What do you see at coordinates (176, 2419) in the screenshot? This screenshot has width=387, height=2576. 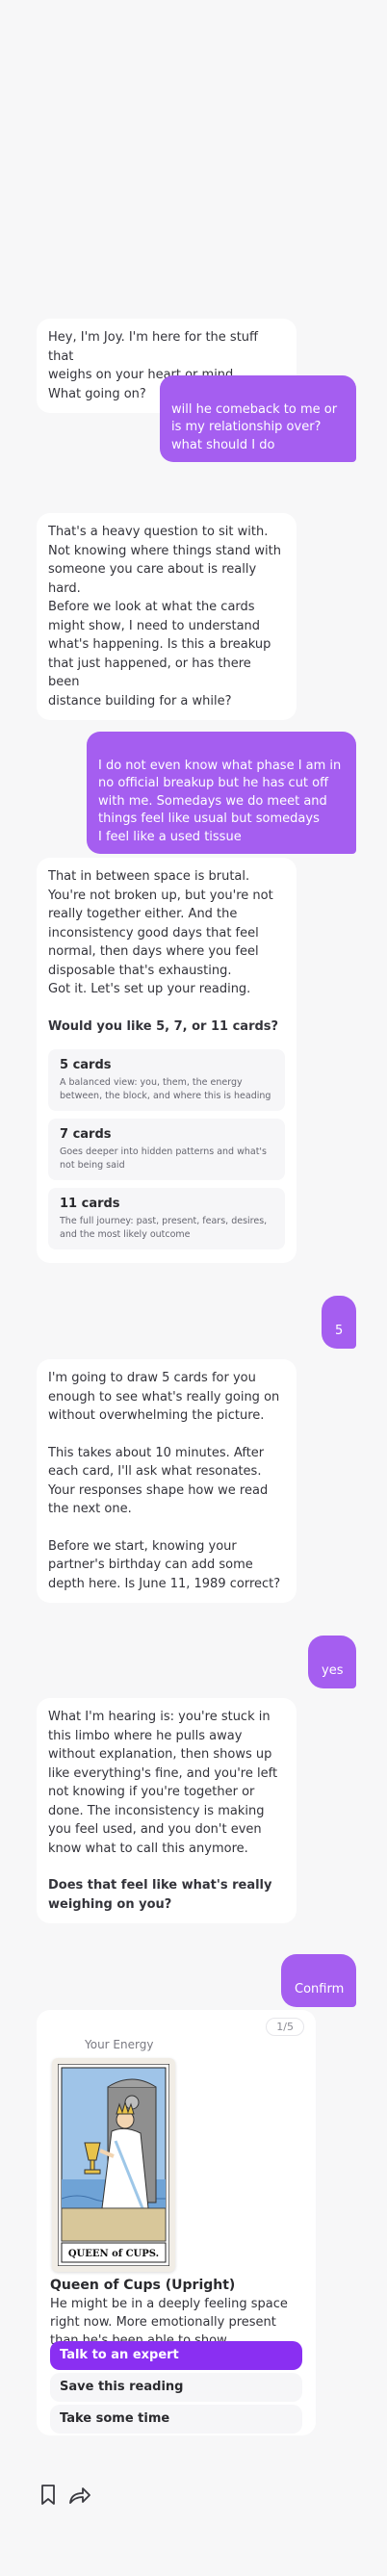 I see `take-some-time-button: Take some time` at bounding box center [176, 2419].